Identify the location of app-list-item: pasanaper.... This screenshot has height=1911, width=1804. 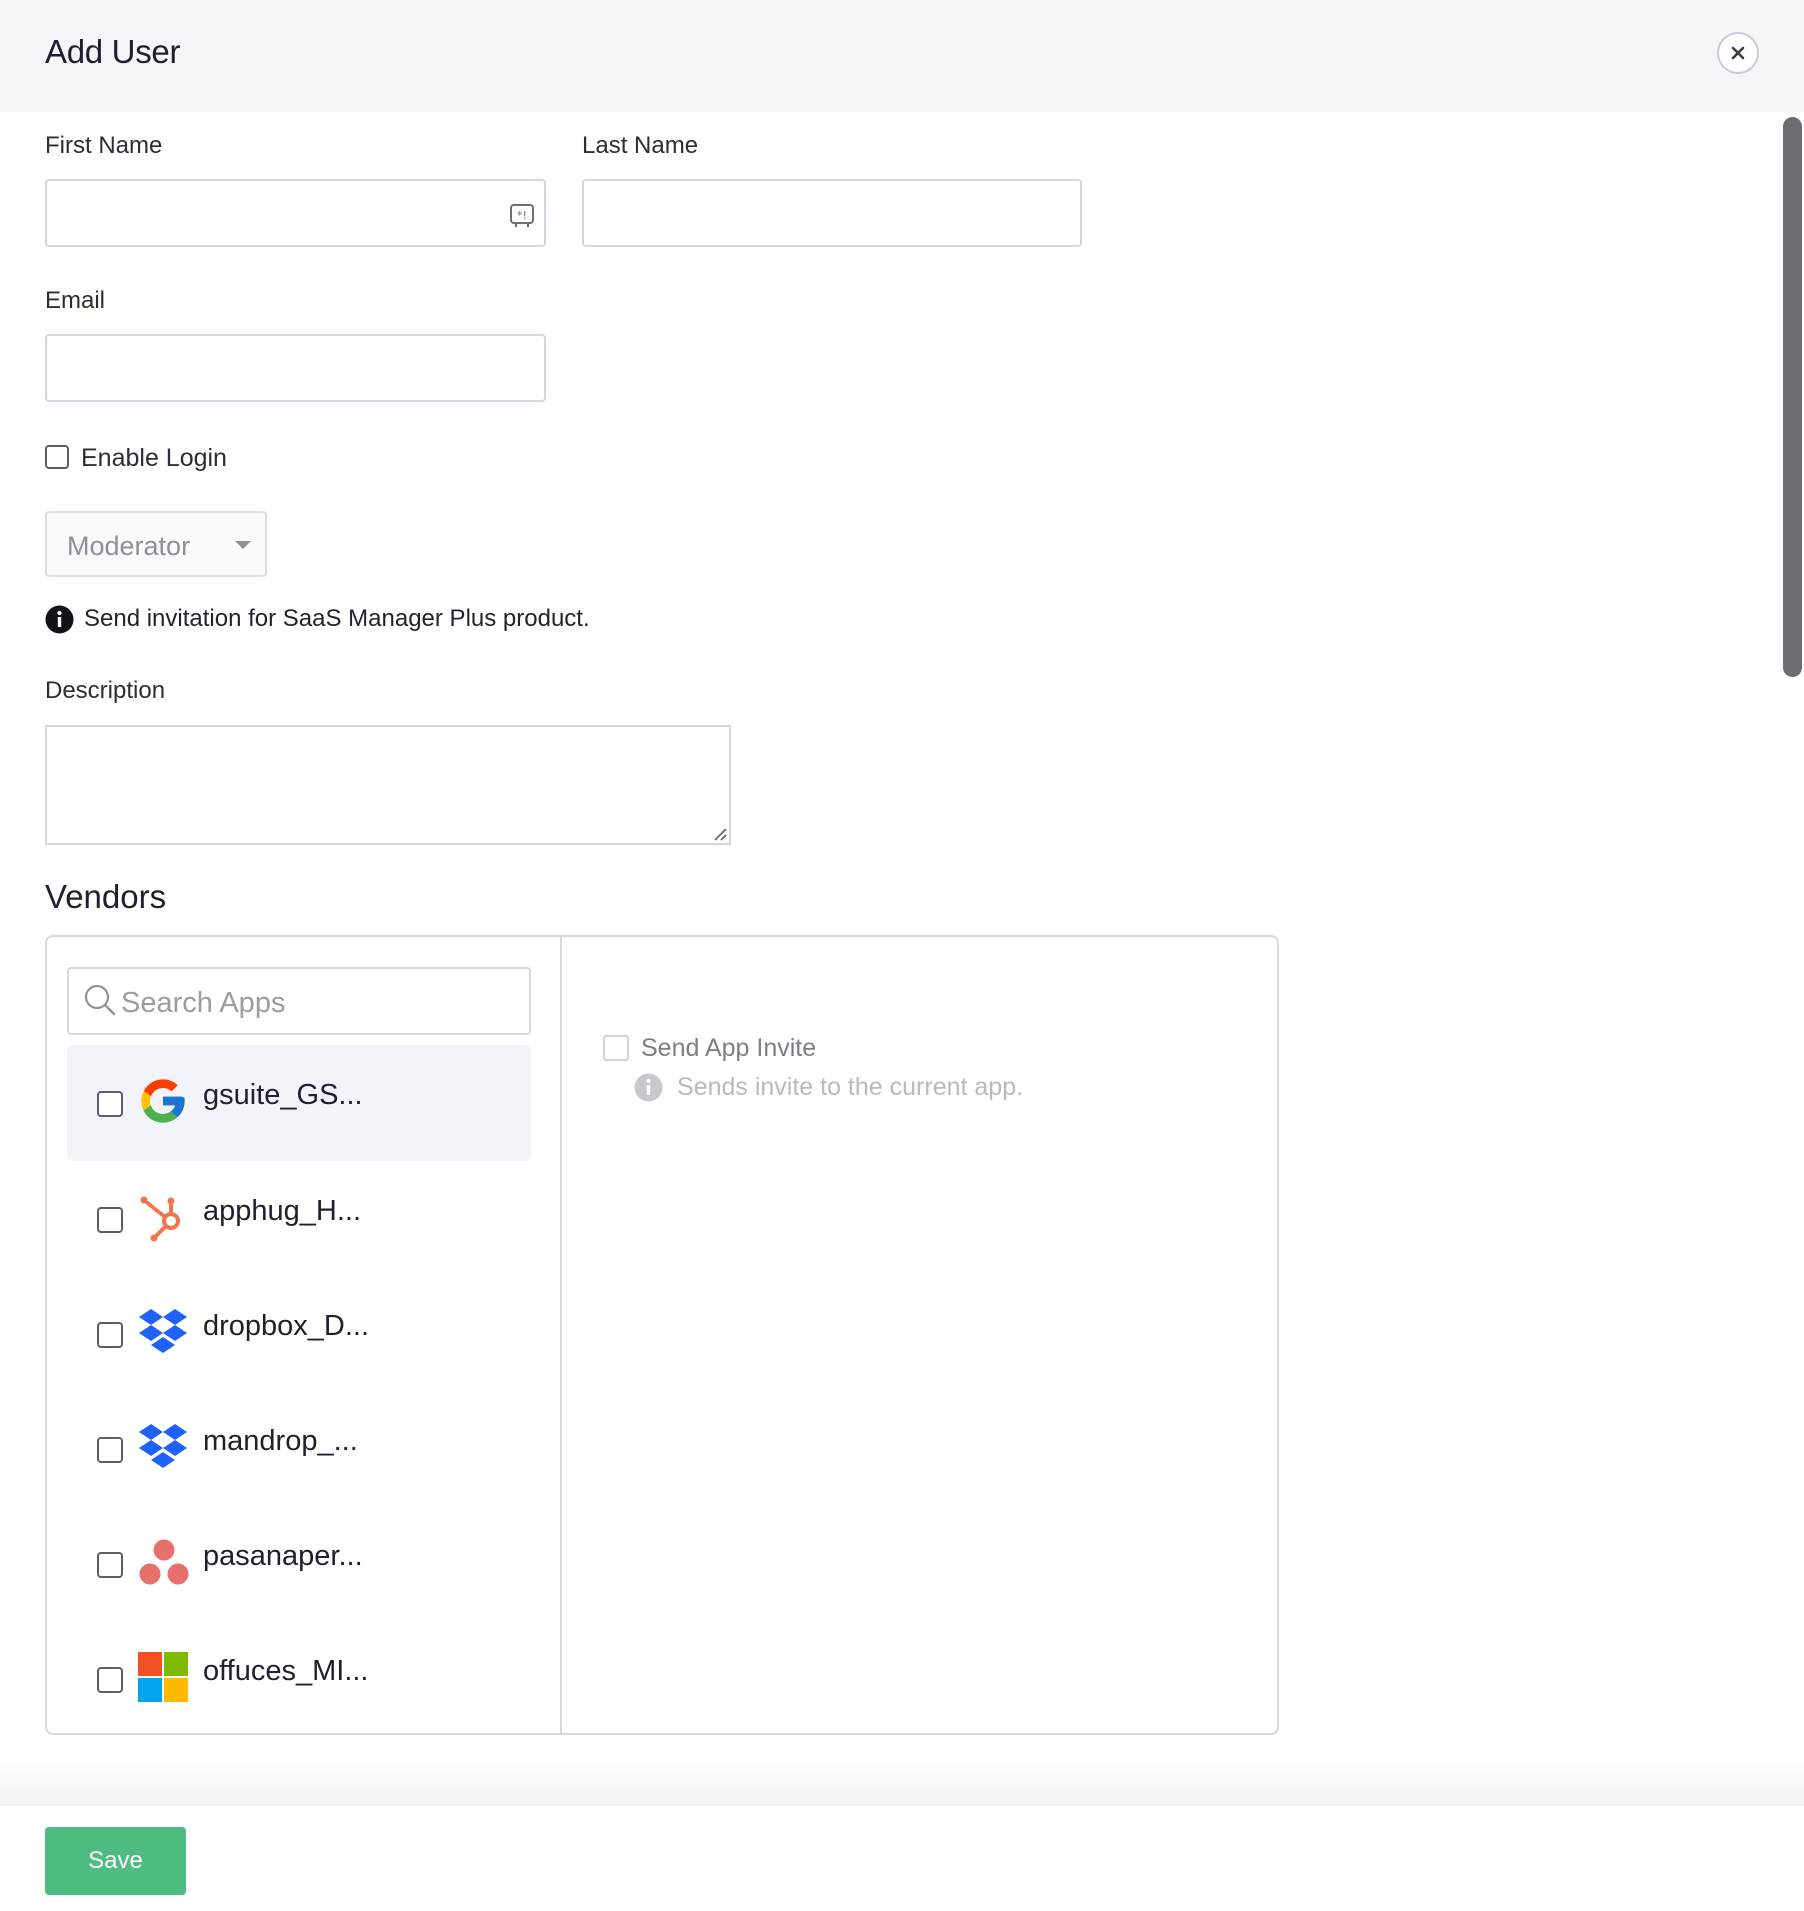
(299, 1564).